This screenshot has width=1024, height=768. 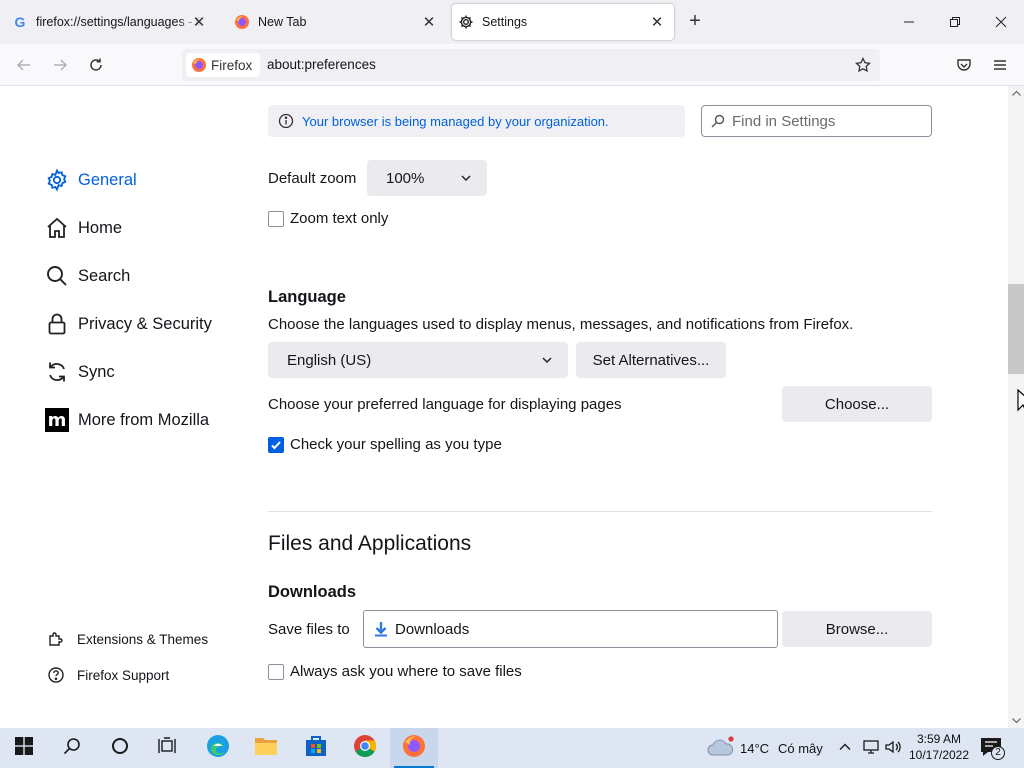 I want to click on search-input, so click(x=827, y=121).